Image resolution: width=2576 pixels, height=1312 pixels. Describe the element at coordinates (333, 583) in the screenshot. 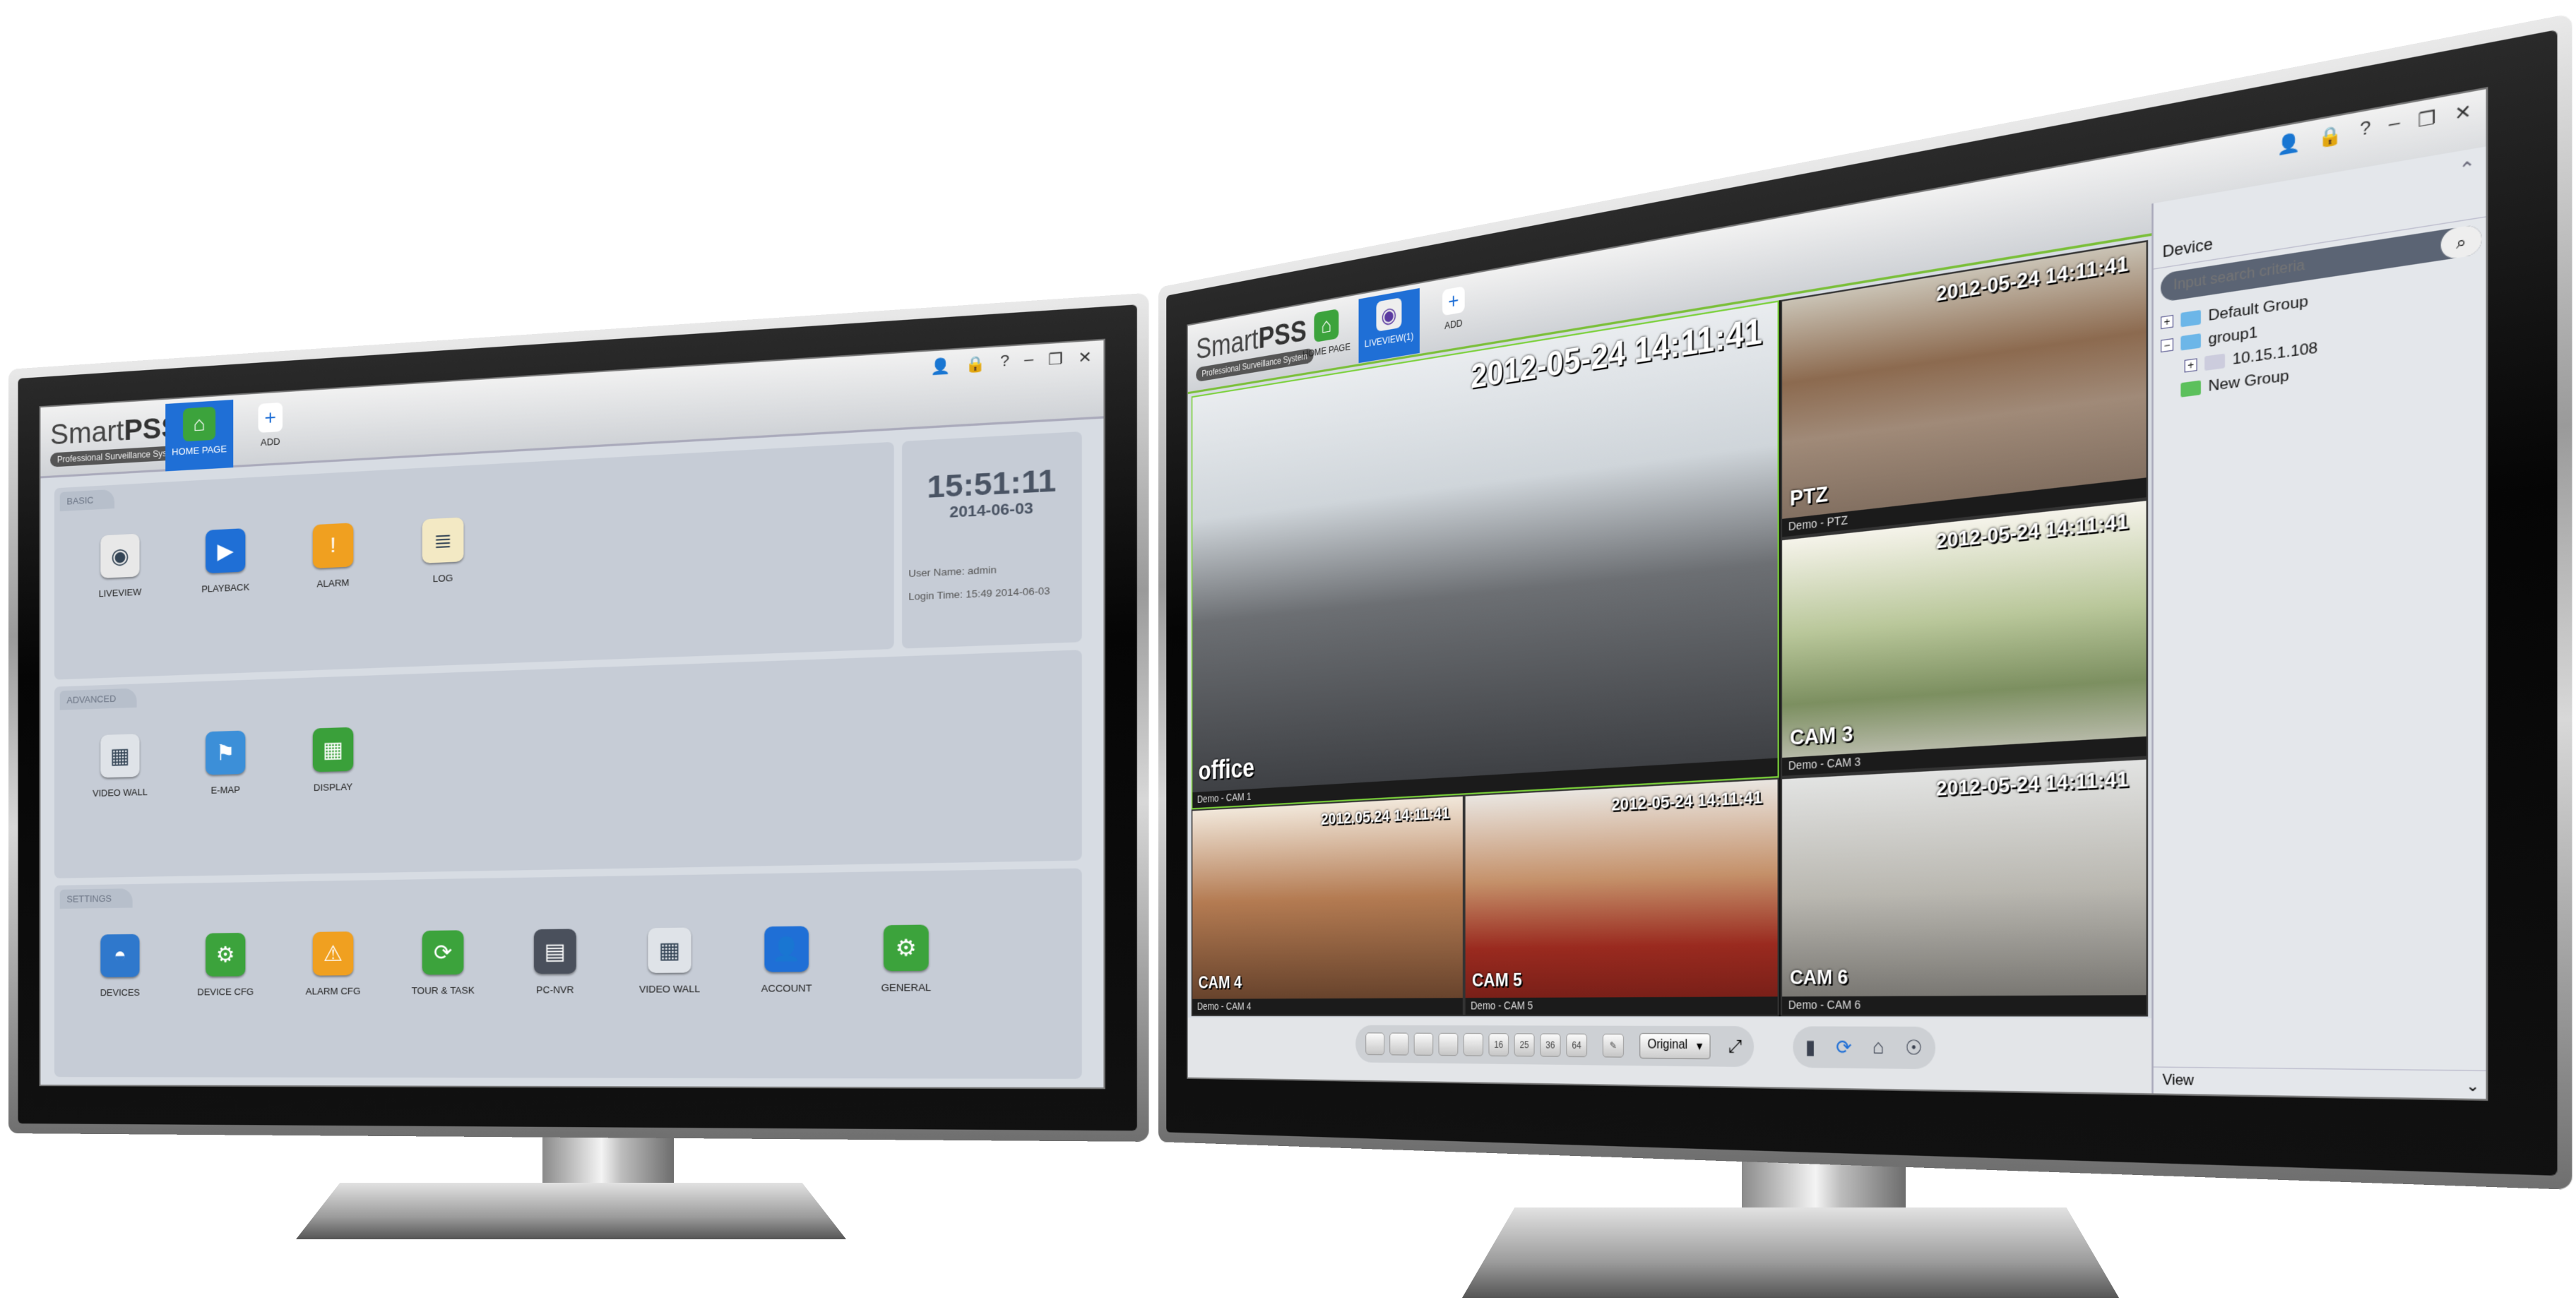

I see `app-label: ALARM` at that location.